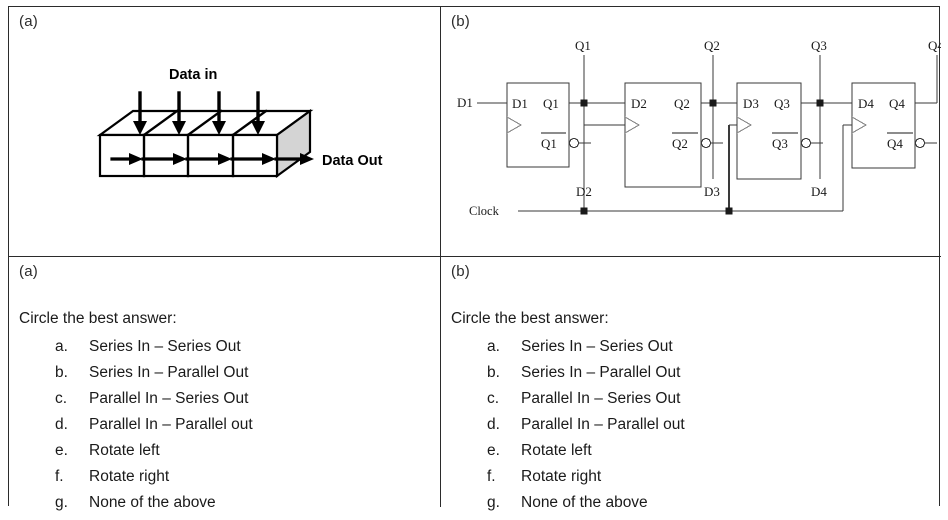 Image resolution: width=948 pixels, height=520 pixels. Describe the element at coordinates (934, 45) in the screenshot. I see `net-label-q4: Q4` at that location.